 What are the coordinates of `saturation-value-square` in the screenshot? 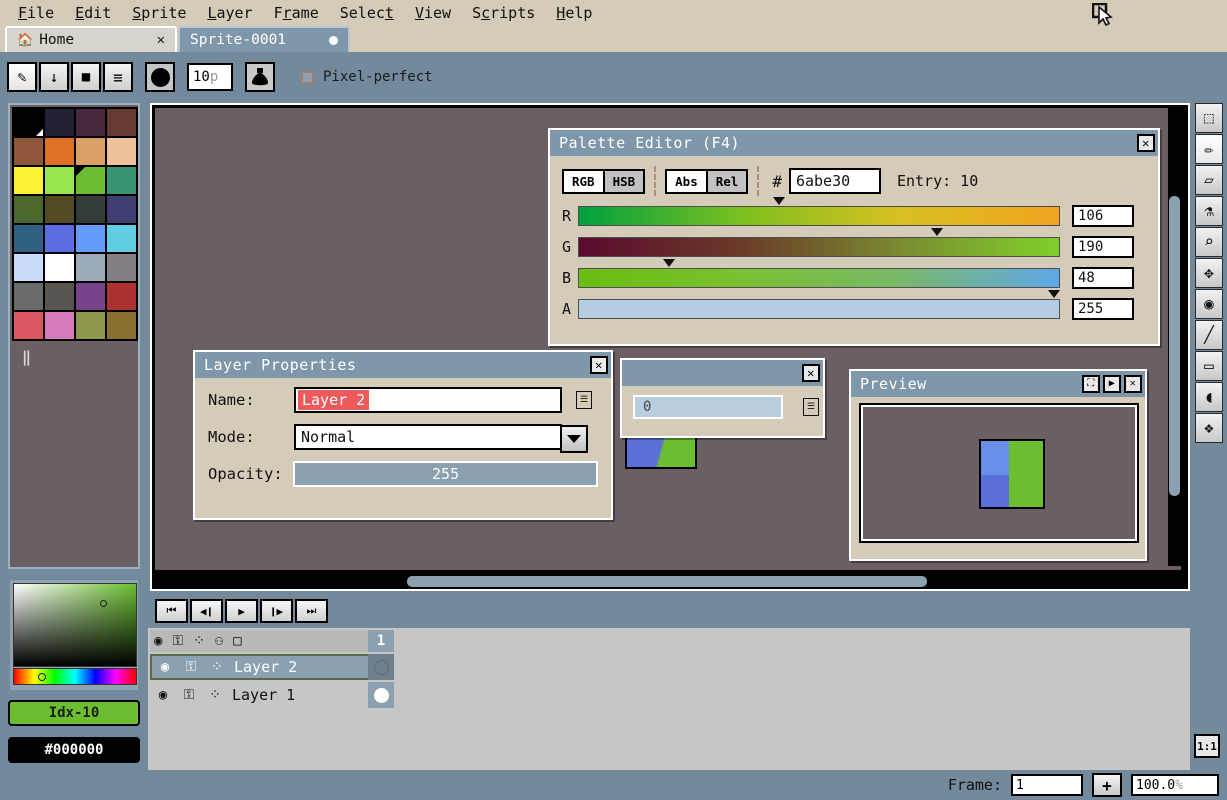 It's located at (75, 625).